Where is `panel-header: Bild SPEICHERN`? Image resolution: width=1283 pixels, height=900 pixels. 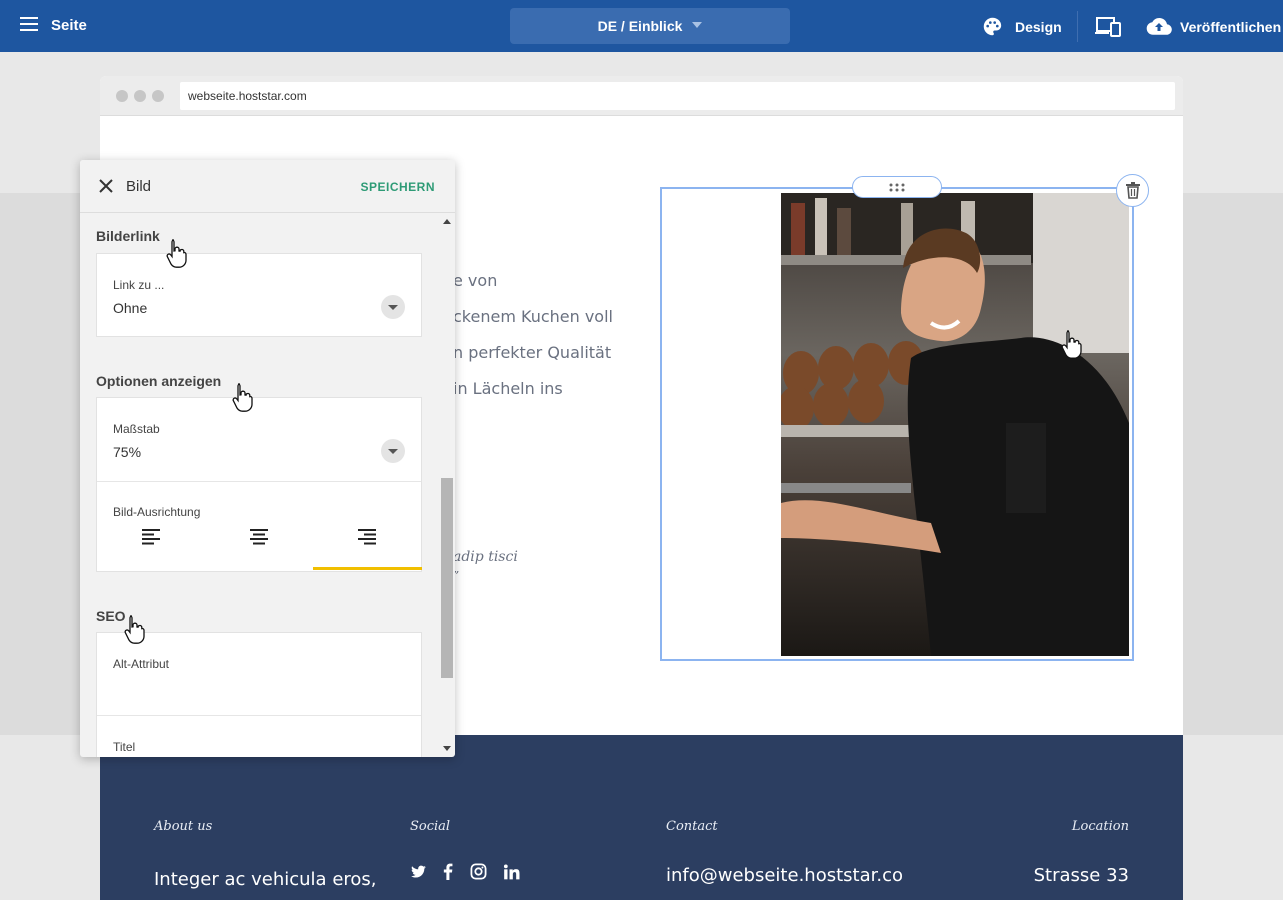 panel-header: Bild SPEICHERN is located at coordinates (267, 186).